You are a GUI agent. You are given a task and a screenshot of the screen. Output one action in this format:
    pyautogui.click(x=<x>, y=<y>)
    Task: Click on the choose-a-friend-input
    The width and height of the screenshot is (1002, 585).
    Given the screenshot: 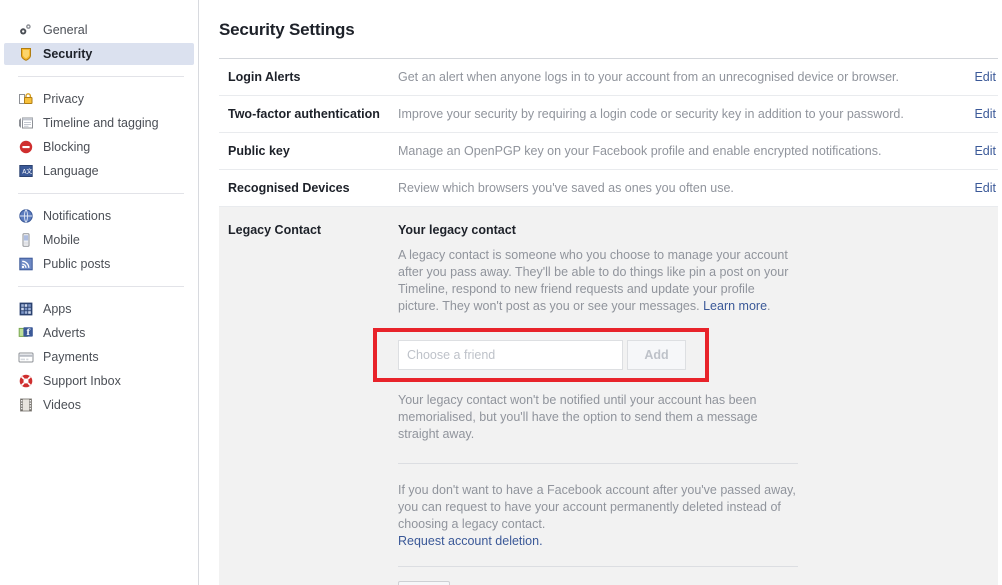 What is the action you would take?
    pyautogui.click(x=510, y=355)
    